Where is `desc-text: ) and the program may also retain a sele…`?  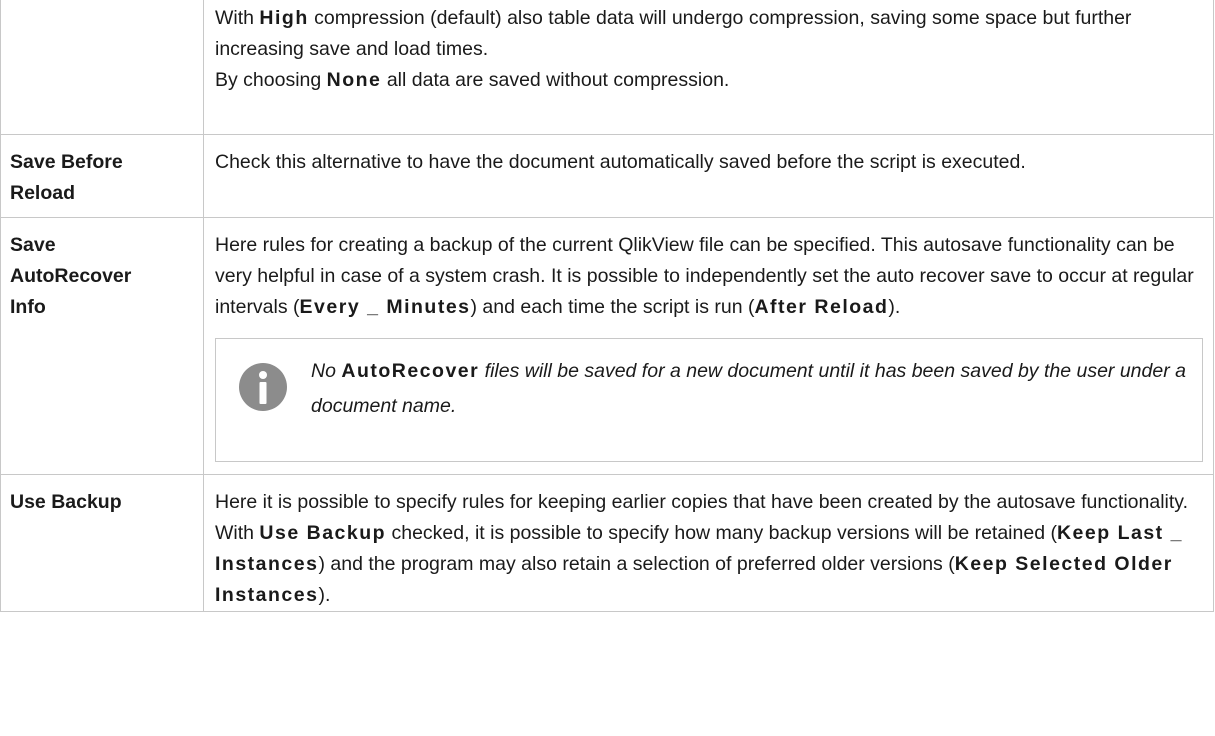
desc-text: ) and the program may also retain a sele… is located at coordinates (636, 564).